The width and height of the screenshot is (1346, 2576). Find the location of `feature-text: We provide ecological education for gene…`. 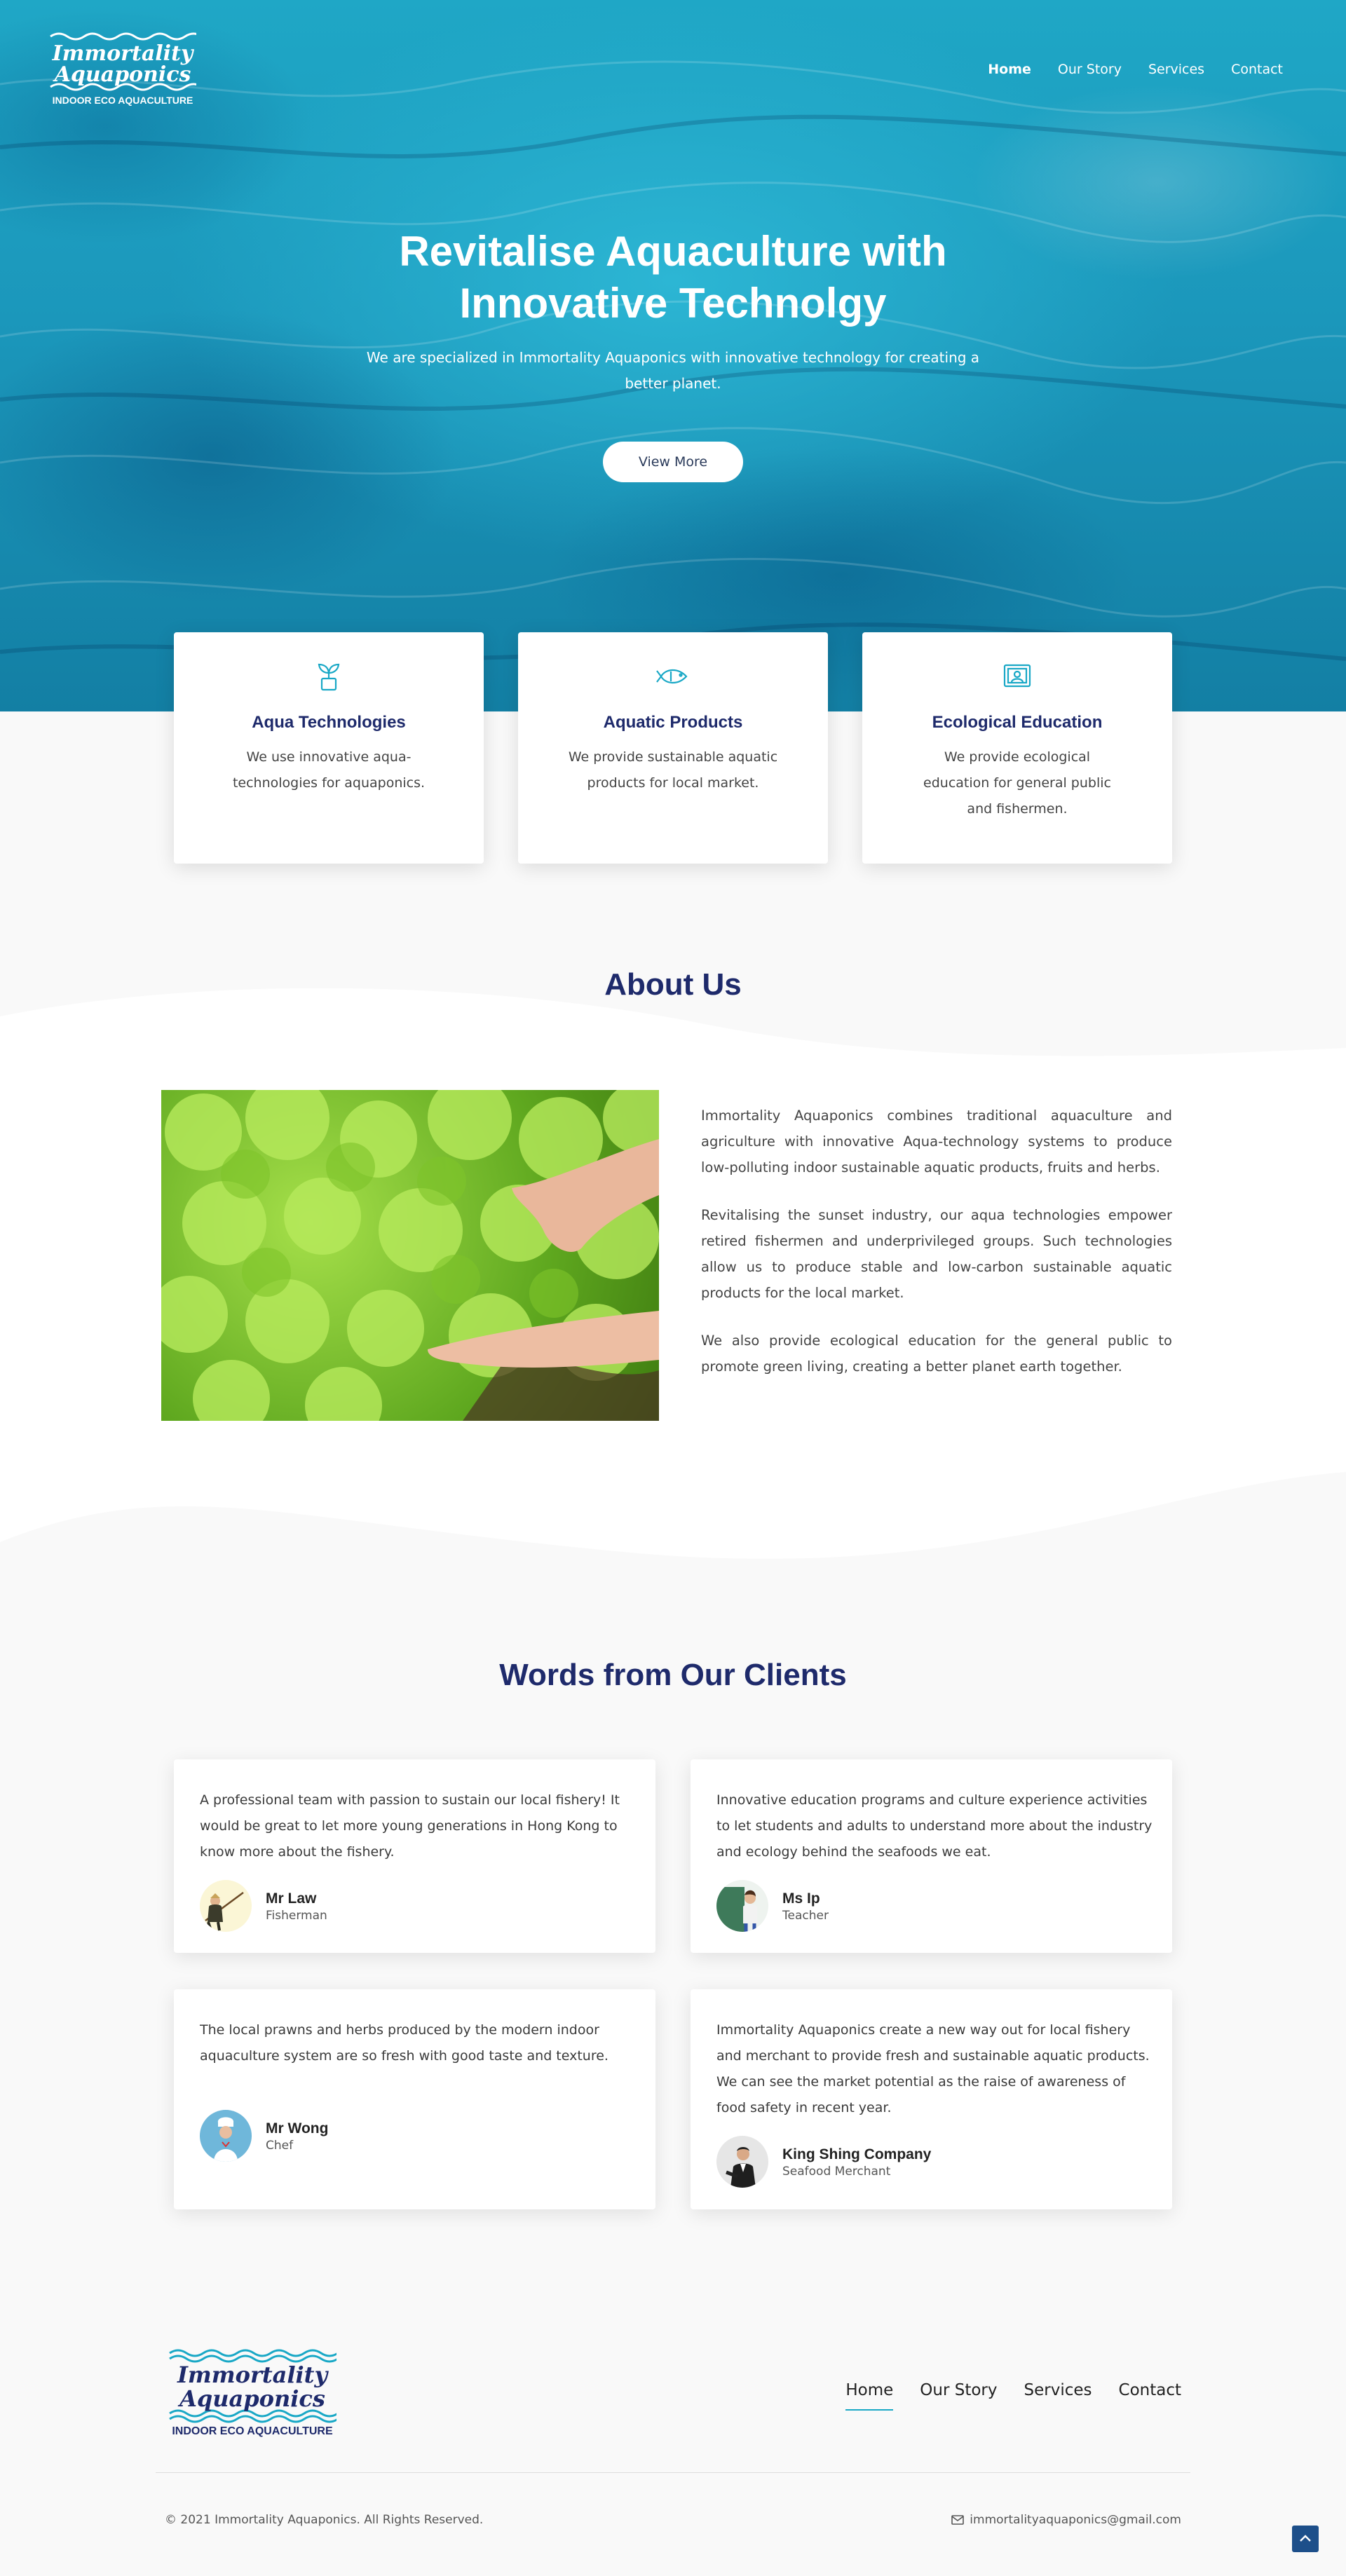

feature-text: We provide ecological education for gene… is located at coordinates (1017, 783).